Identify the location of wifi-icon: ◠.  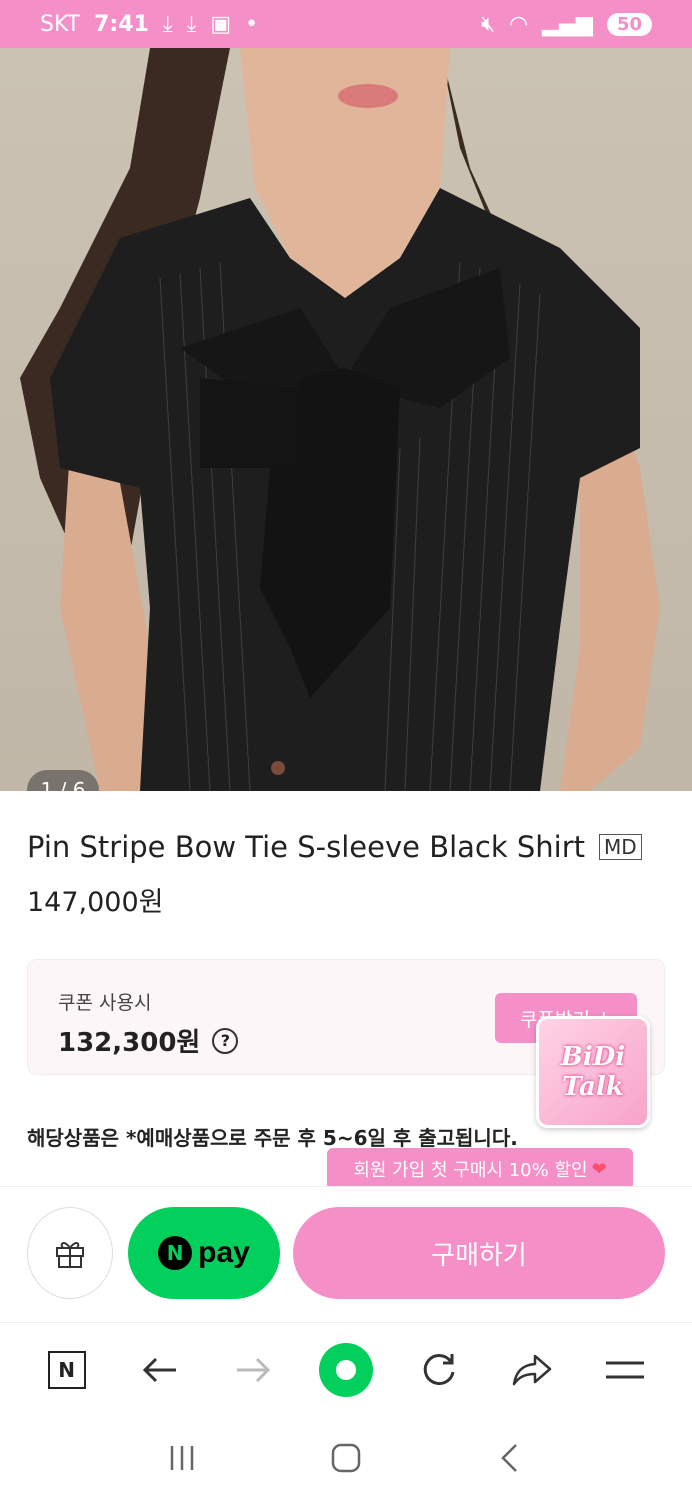
(518, 24).